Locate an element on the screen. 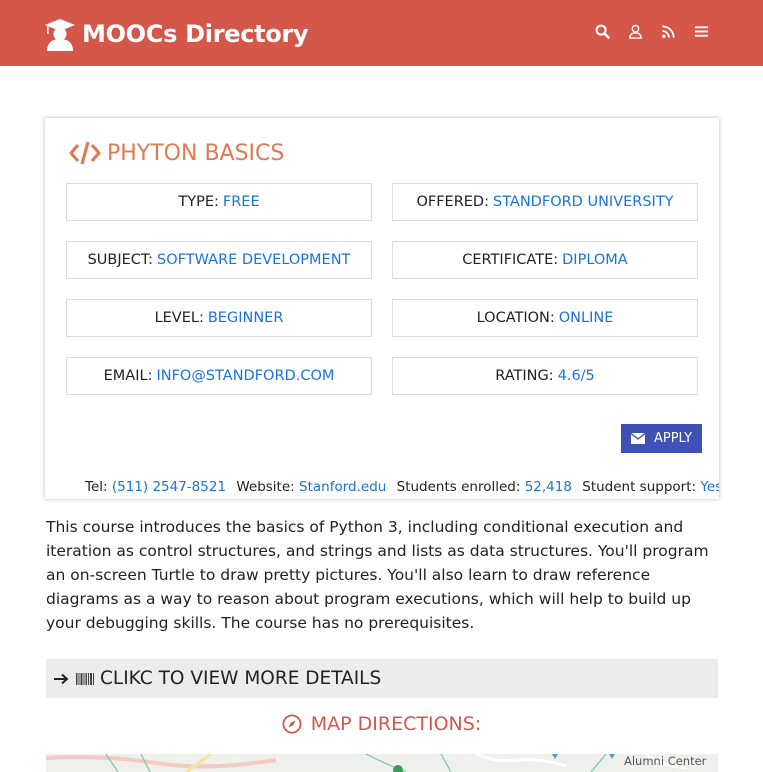 This screenshot has width=763, height=772. info-label: LOCATION: is located at coordinates (515, 318).